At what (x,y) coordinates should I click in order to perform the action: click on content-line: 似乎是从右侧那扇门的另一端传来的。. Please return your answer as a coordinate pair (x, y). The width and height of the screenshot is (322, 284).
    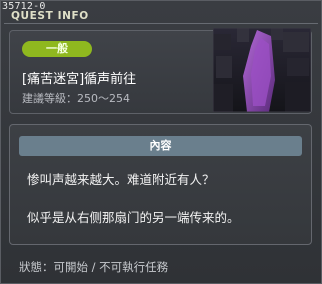
    Looking at the image, I should click on (133, 217).